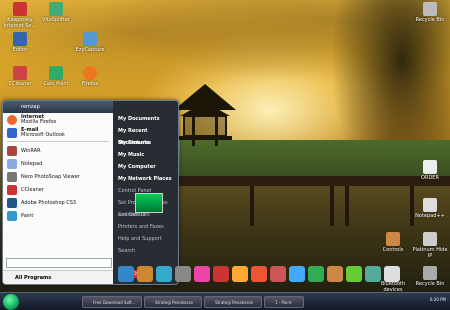  What do you see at coordinates (90, 39) in the screenshot?
I see `ezycapture-icon` at bounding box center [90, 39].